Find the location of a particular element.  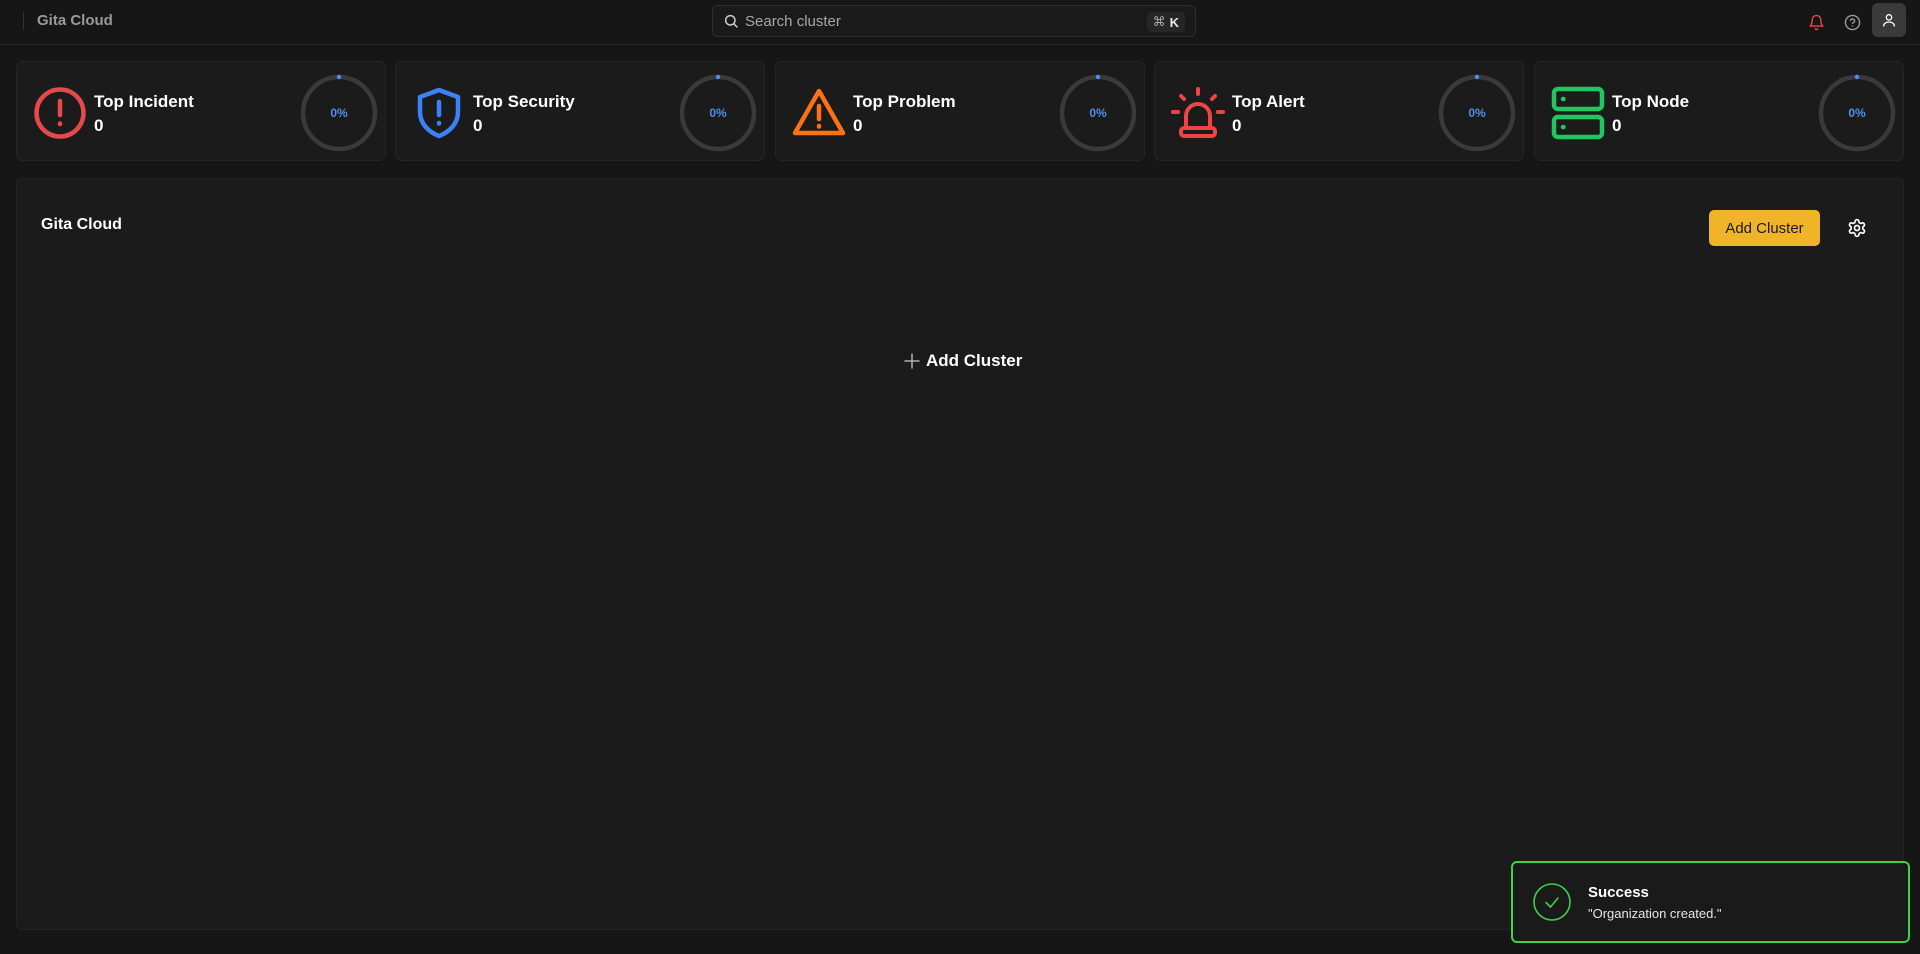

help-icon is located at coordinates (1852, 22).